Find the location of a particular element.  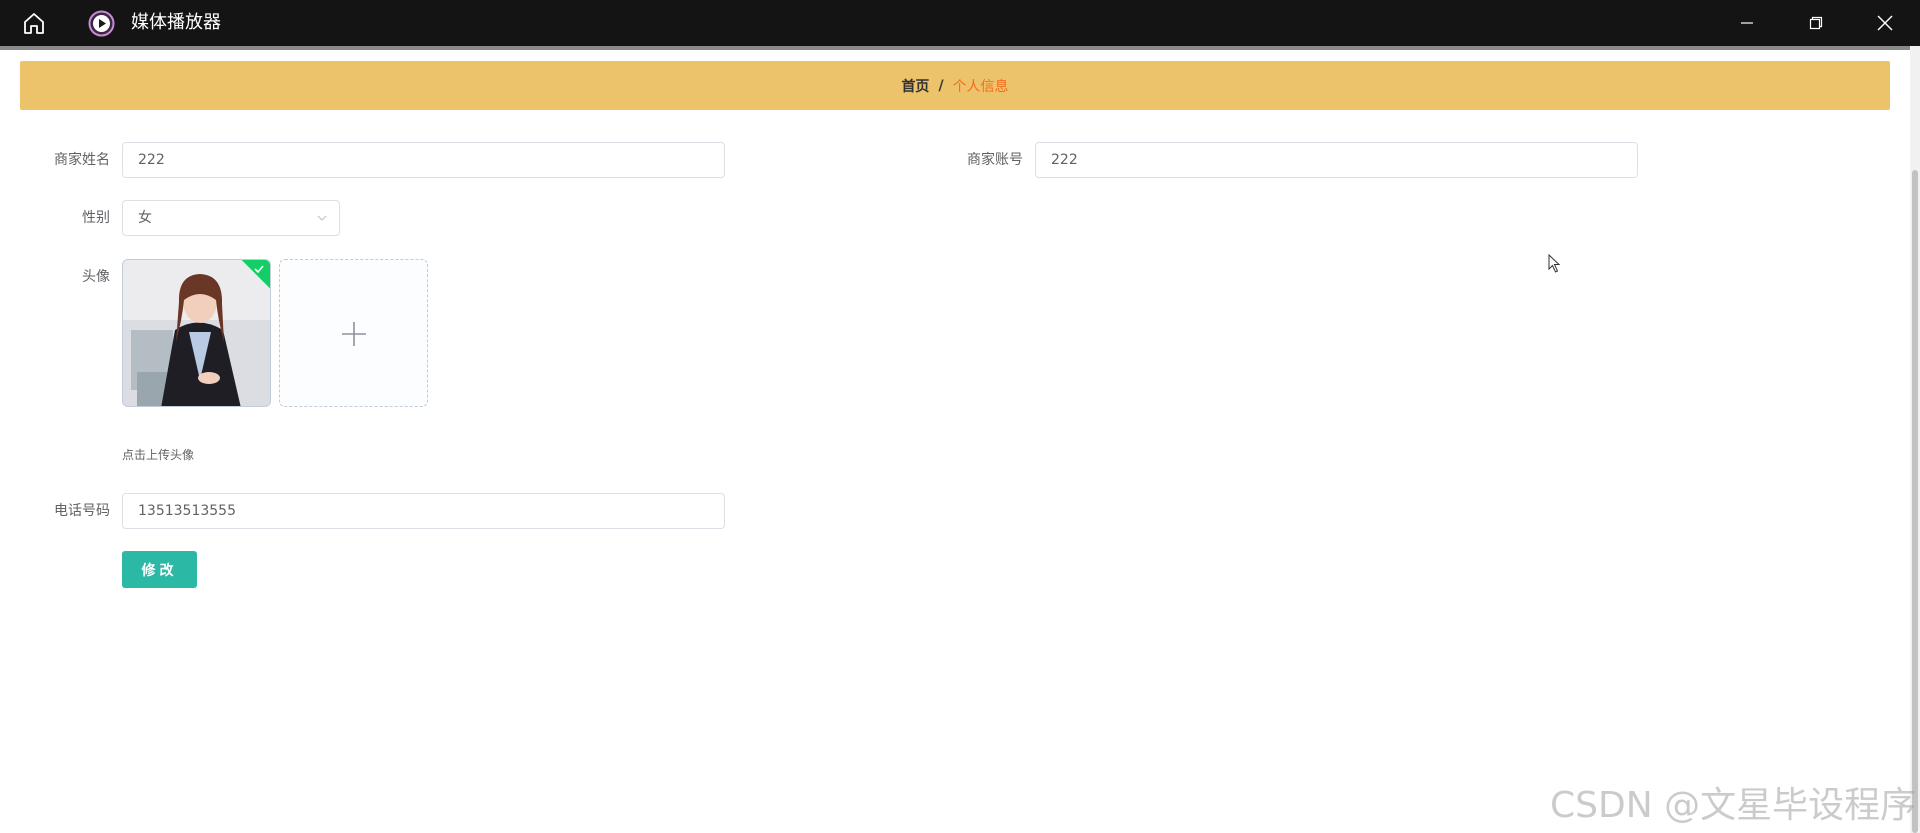

mouse-cursor-icon is located at coordinates (1554, 263).